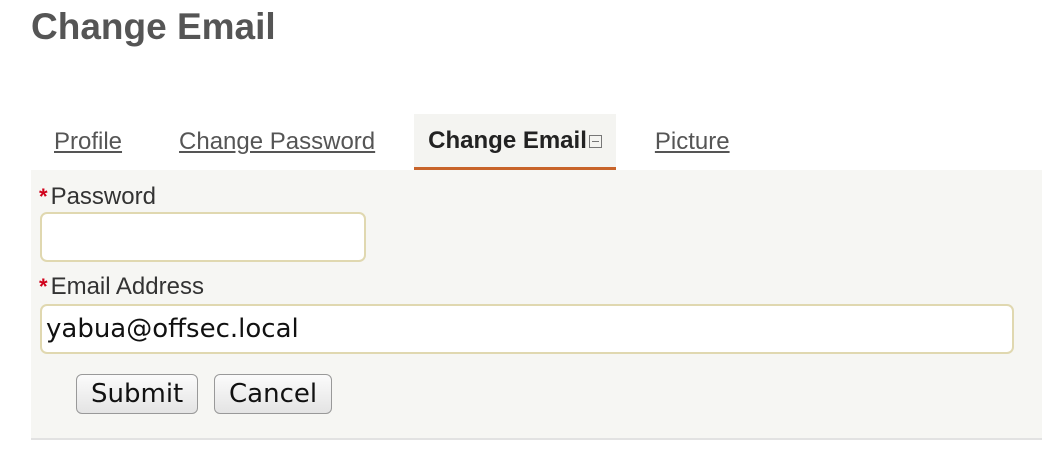  I want to click on password-field, so click(203, 237).